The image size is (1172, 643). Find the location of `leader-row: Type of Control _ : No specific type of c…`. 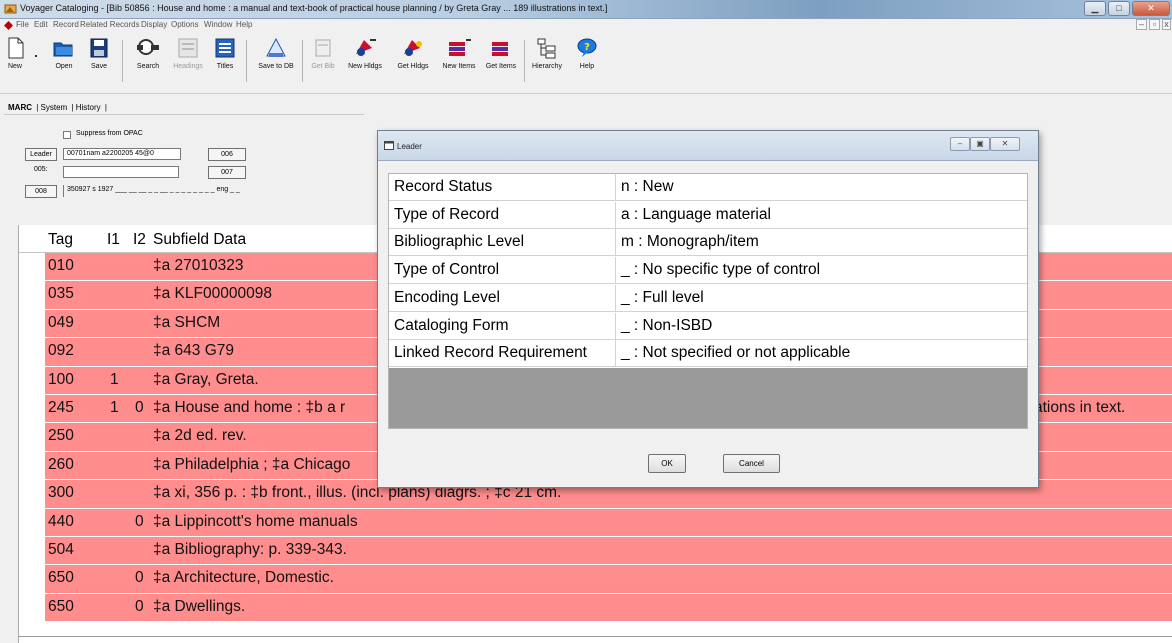

leader-row: Type of Control _ : No specific type of c… is located at coordinates (708, 271).